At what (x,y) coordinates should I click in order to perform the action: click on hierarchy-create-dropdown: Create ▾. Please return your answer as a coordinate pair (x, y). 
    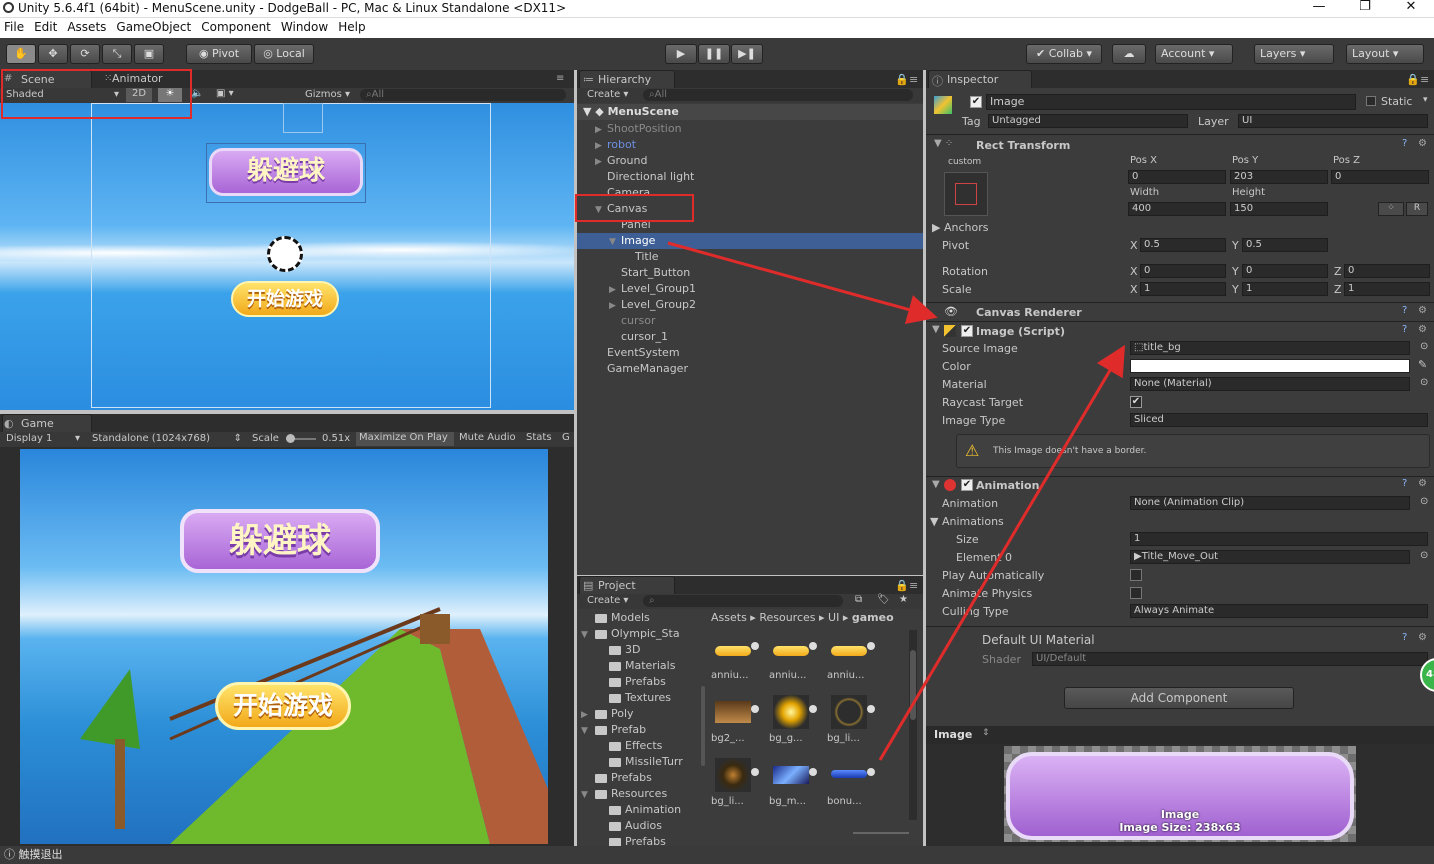
    Looking at the image, I should click on (607, 94).